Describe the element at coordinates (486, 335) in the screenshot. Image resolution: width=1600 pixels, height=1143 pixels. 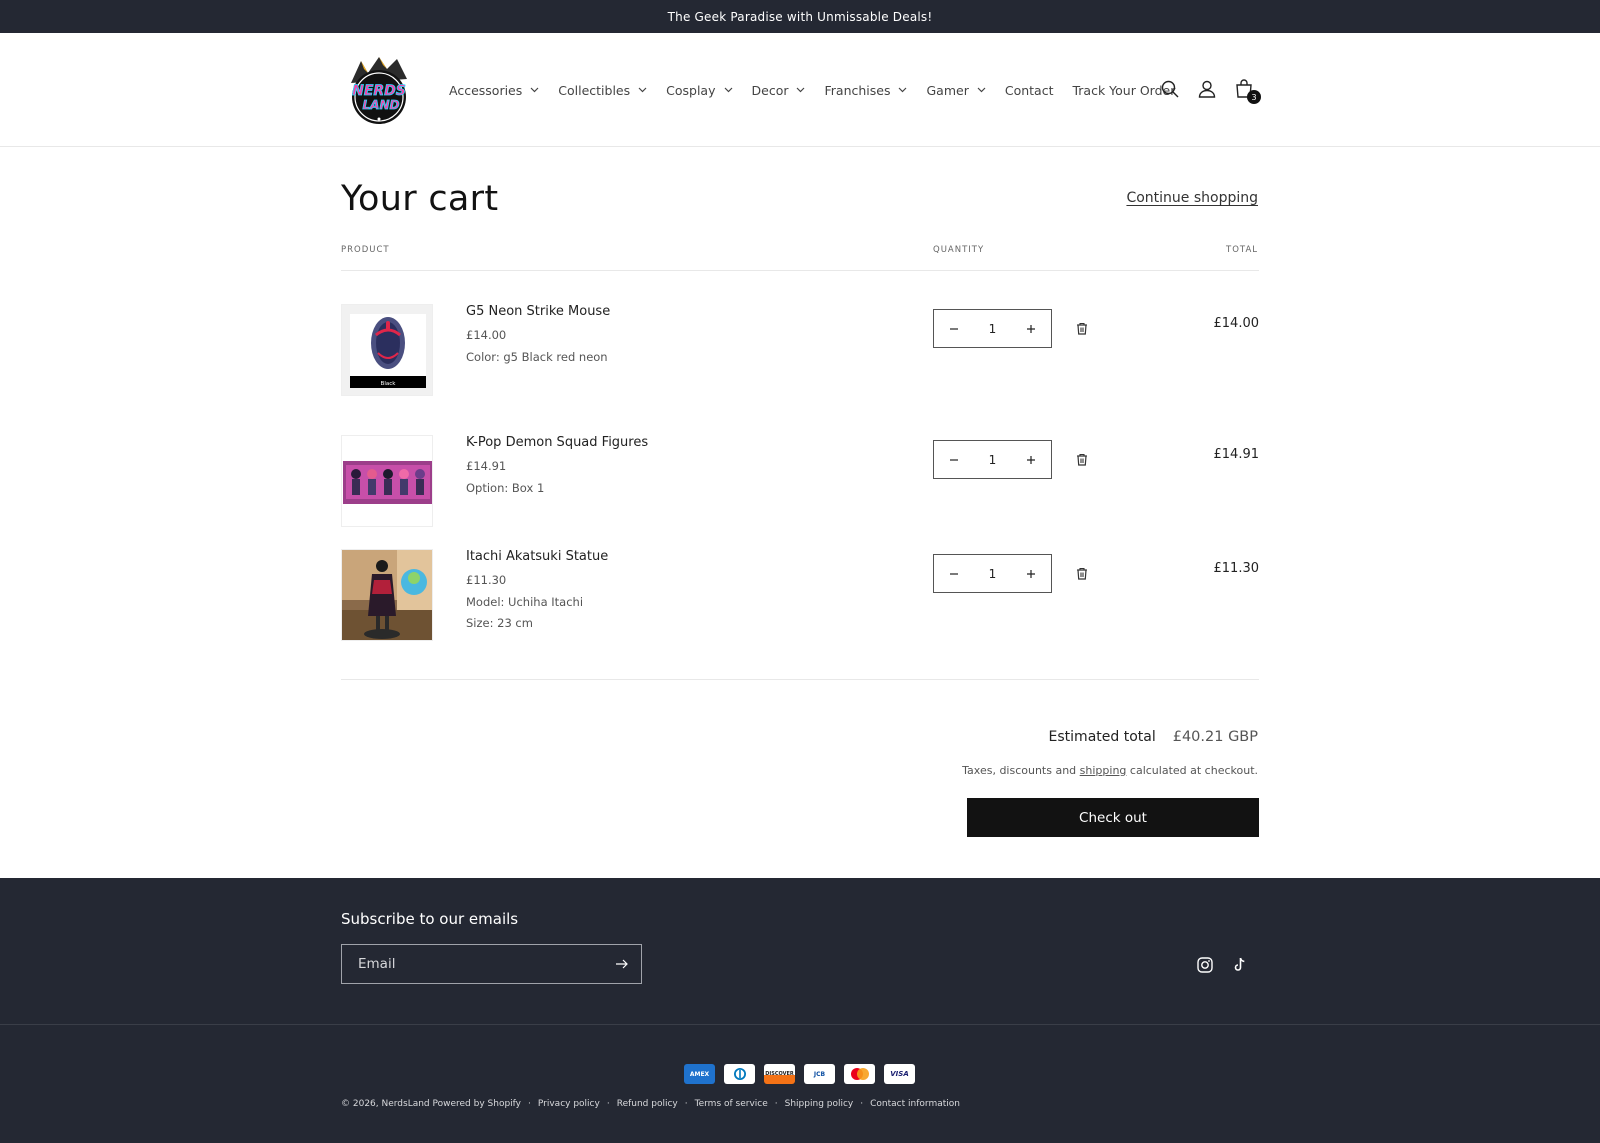
I see `product-price: £14.00` at that location.